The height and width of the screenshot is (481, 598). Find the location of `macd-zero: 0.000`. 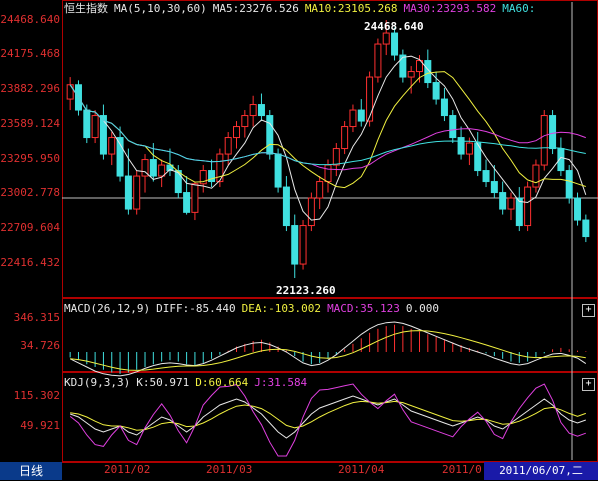

macd-zero: 0.000 is located at coordinates (422, 308).